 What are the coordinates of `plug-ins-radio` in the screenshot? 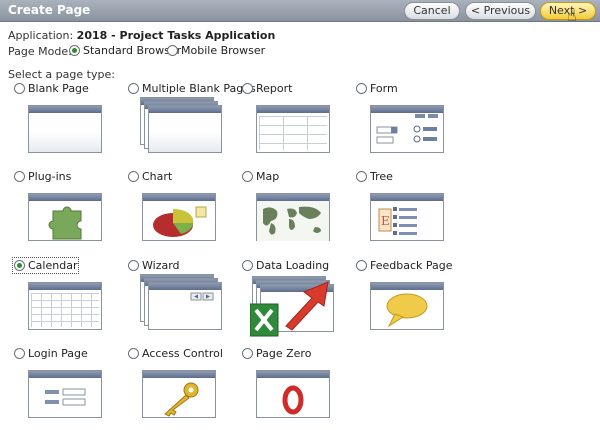 It's located at (19, 176).